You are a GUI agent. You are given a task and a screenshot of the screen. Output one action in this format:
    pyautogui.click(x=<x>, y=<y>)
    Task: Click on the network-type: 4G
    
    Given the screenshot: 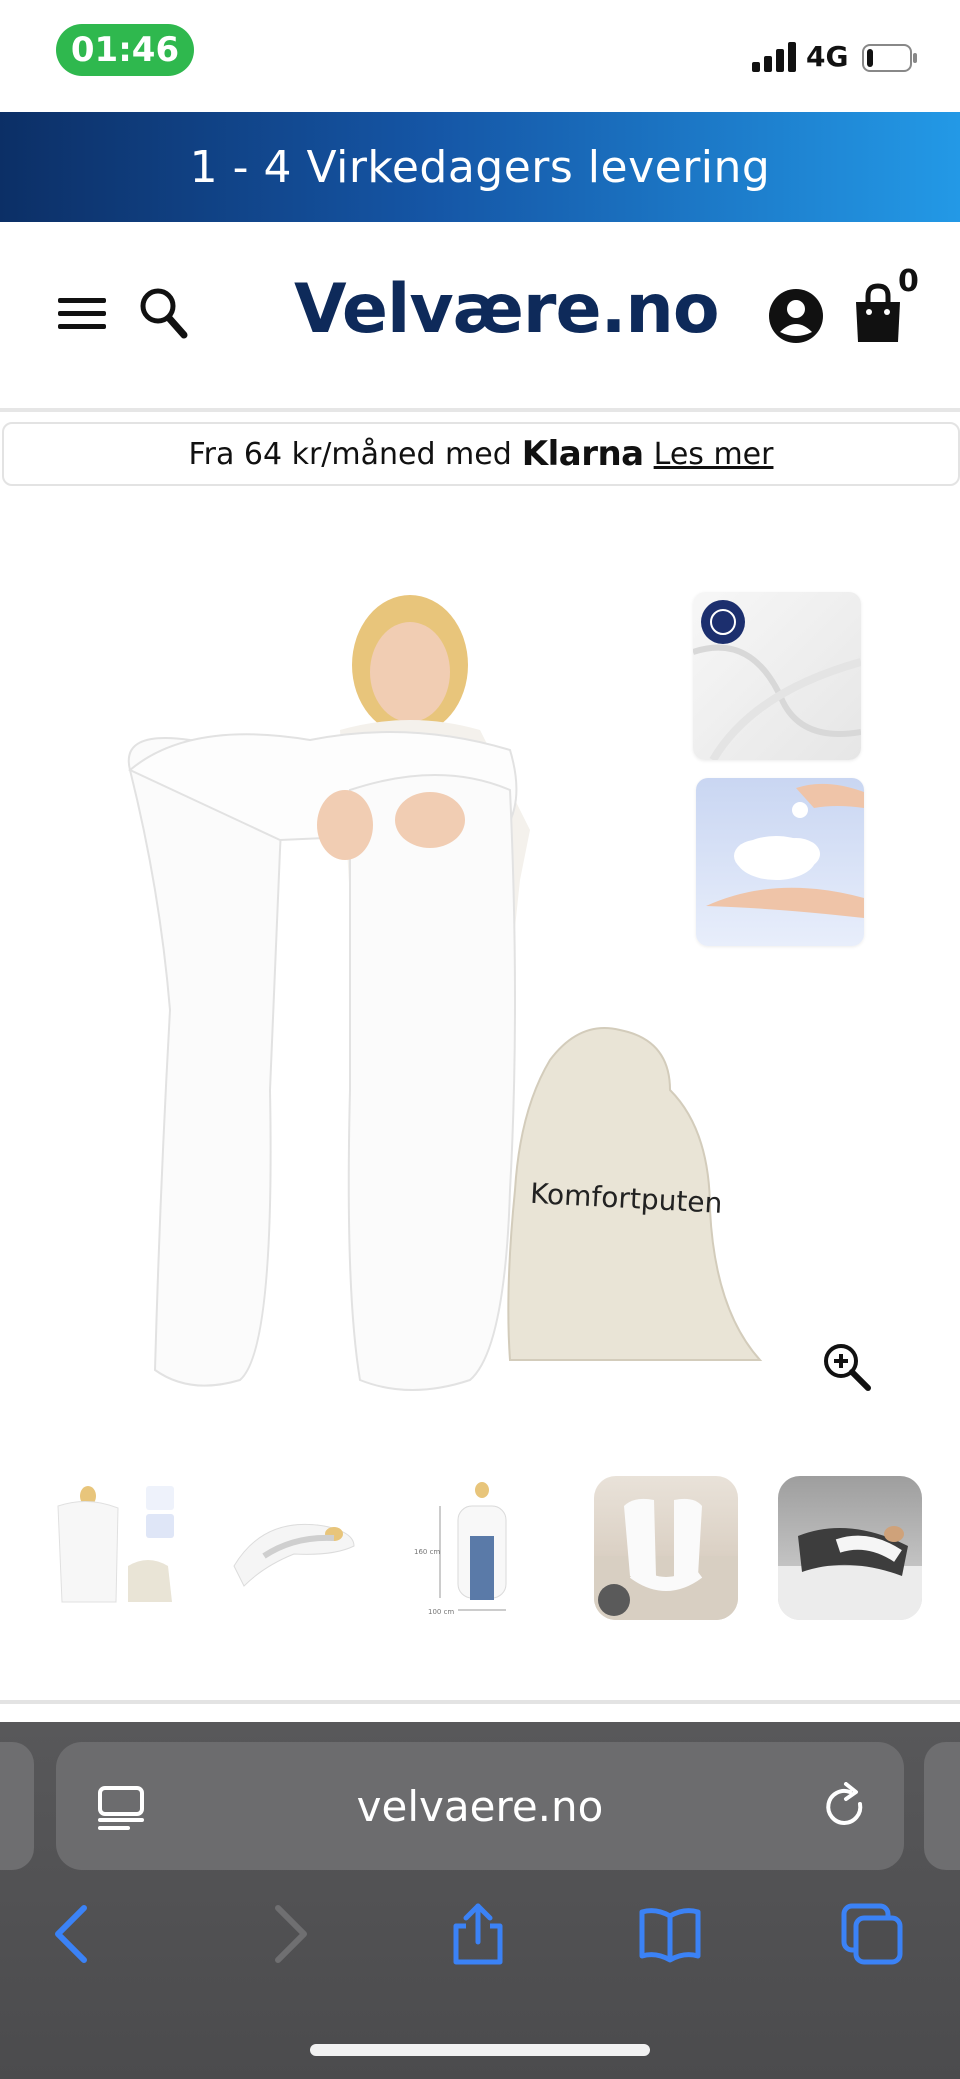 What is the action you would take?
    pyautogui.click(x=827, y=56)
    